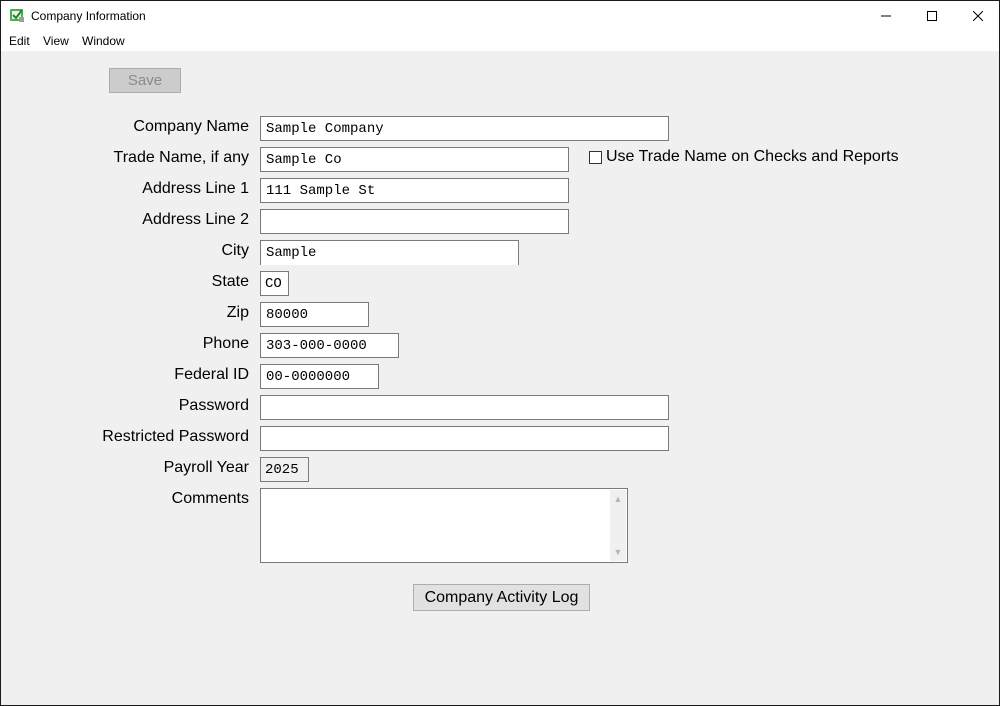 The image size is (1000, 706). I want to click on close-icon, so click(978, 16).